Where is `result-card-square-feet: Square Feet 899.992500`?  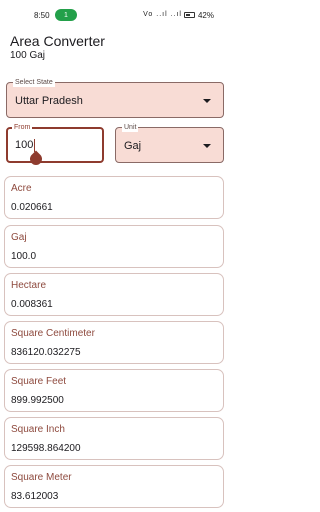 result-card-square-feet: Square Feet 899.992500 is located at coordinates (114, 390).